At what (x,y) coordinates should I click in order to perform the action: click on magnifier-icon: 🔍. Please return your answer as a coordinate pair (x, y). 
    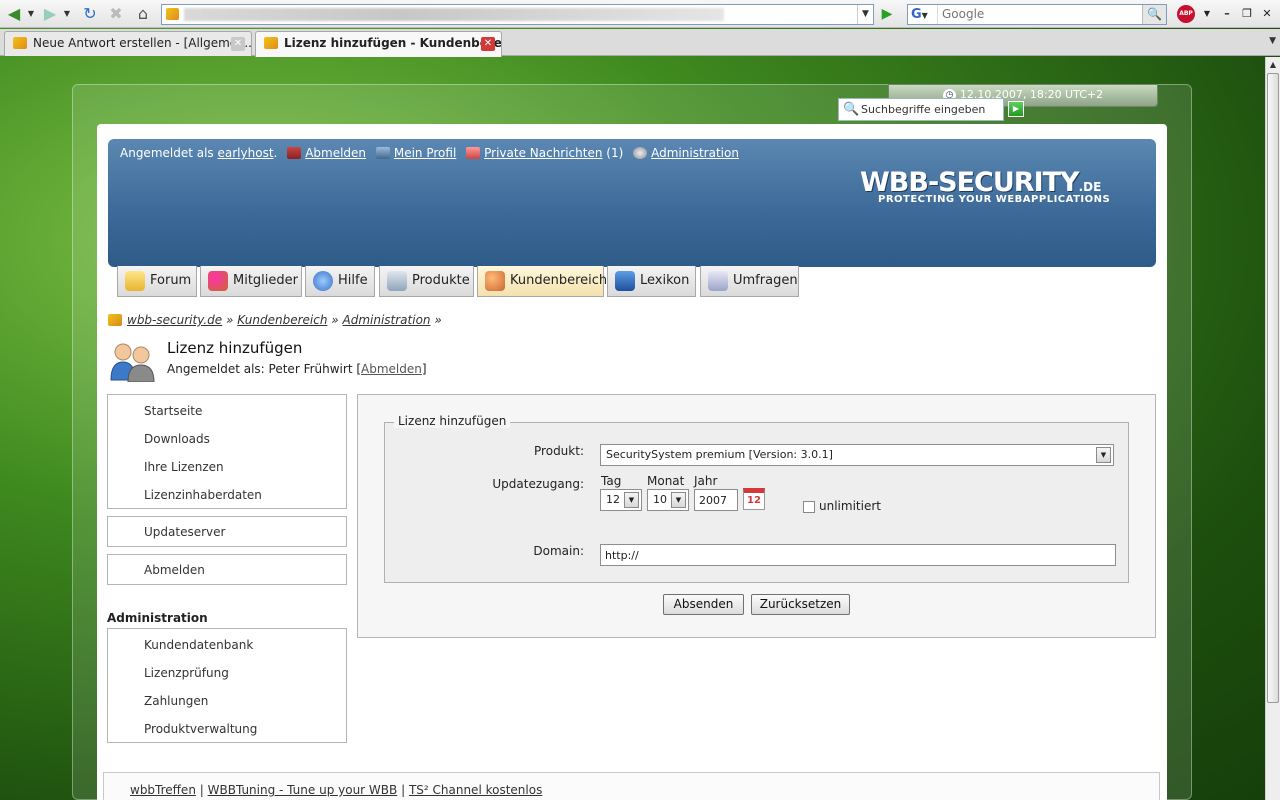
    Looking at the image, I should click on (1154, 14).